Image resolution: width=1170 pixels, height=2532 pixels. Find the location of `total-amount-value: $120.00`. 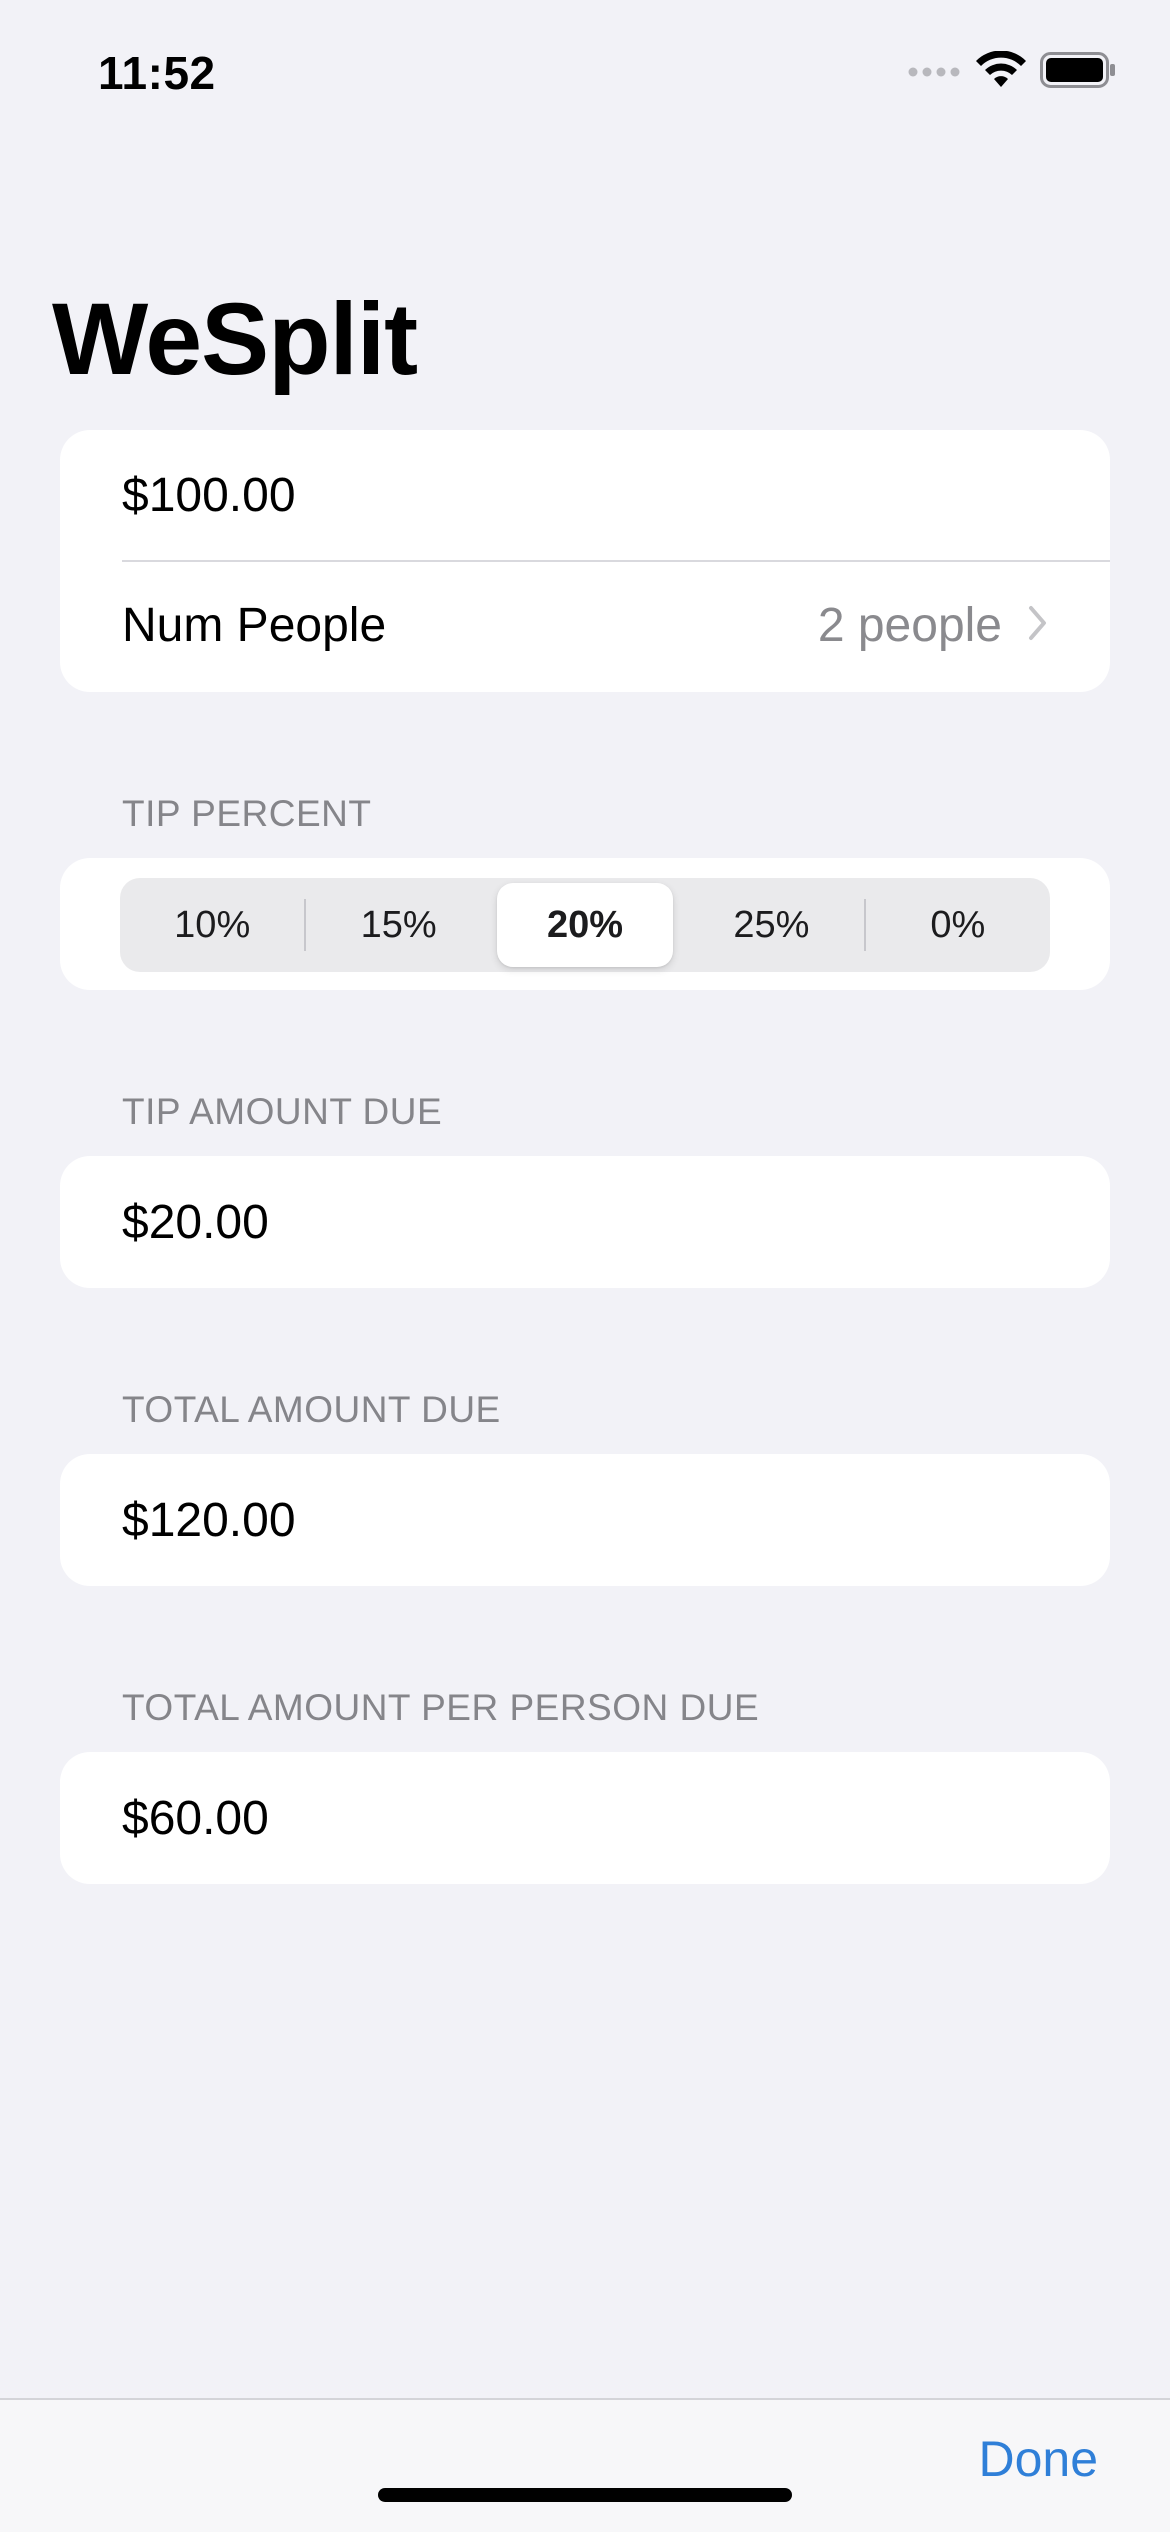

total-amount-value: $120.00 is located at coordinates (209, 1520).